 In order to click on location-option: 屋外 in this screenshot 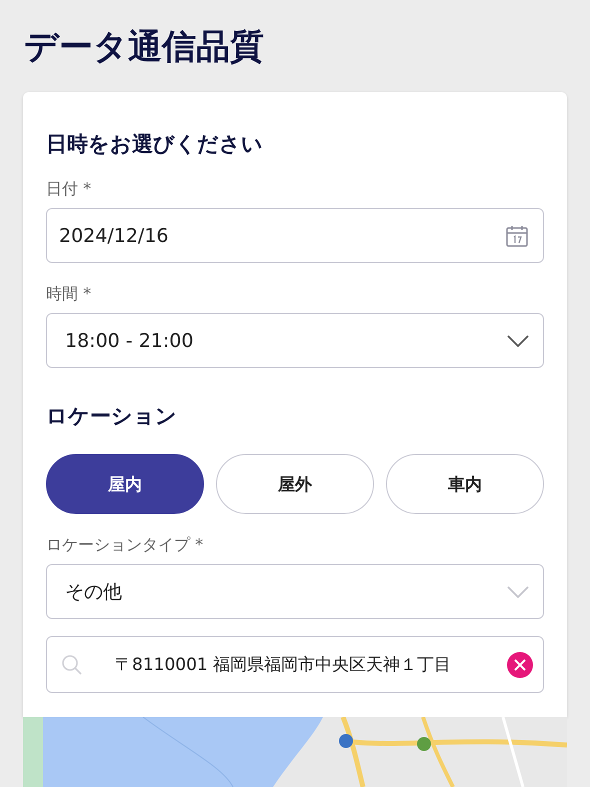, I will do `click(295, 484)`.